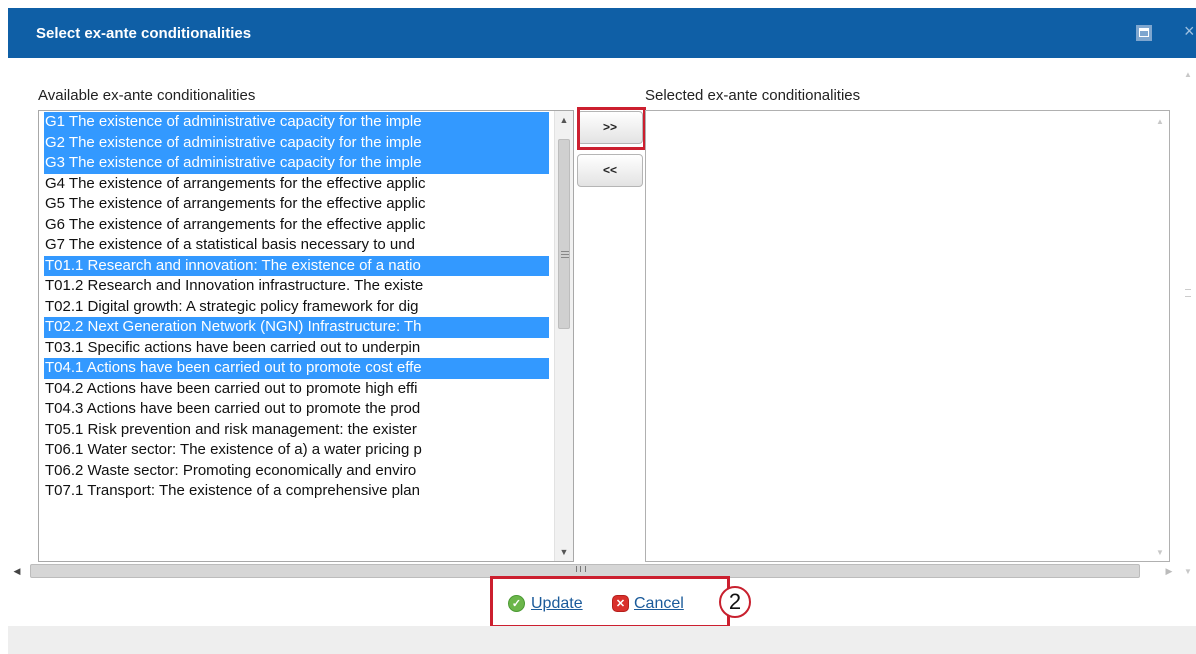 This screenshot has width=1196, height=654. What do you see at coordinates (620, 603) in the screenshot?
I see `cancel-icon: ✕` at bounding box center [620, 603].